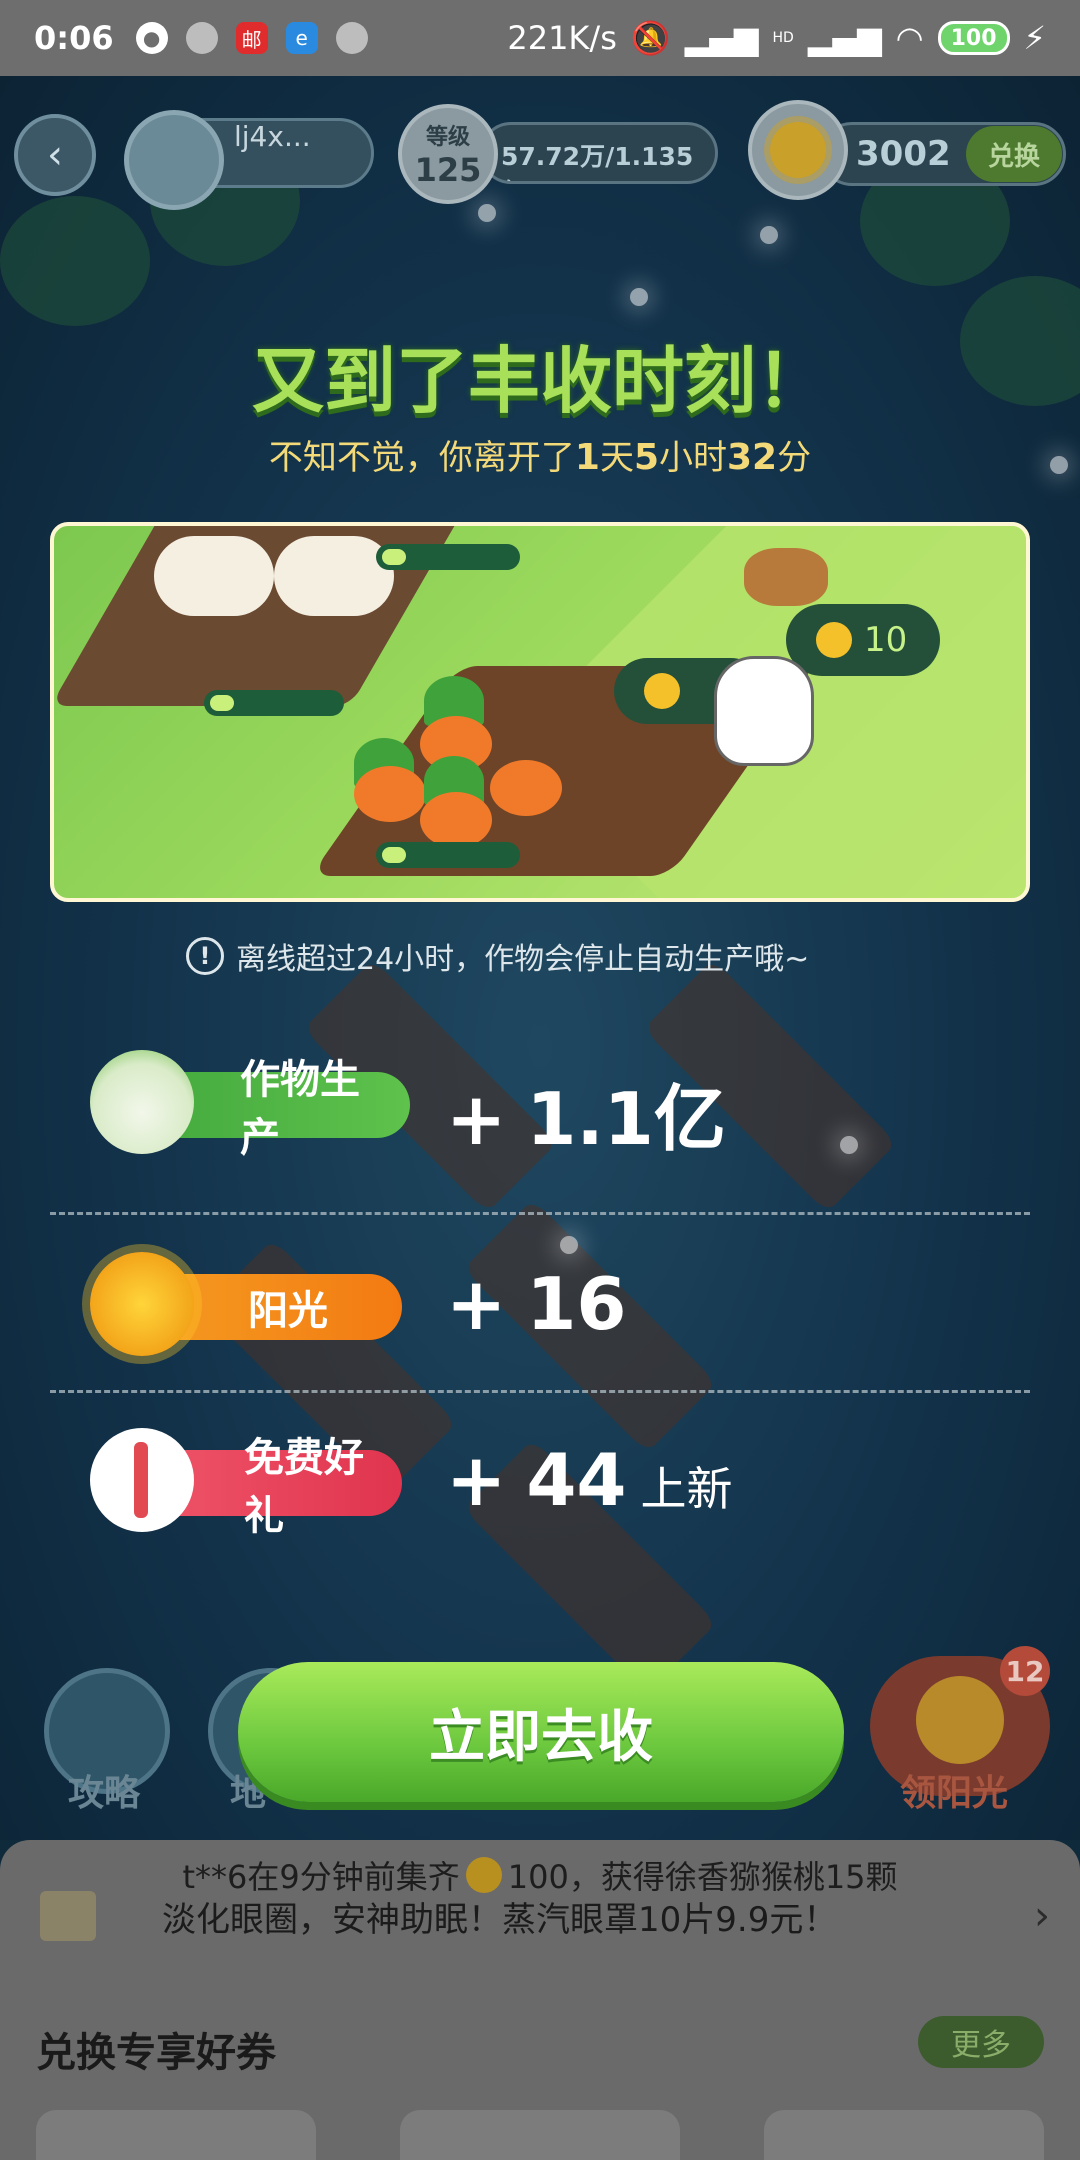 The width and height of the screenshot is (1080, 2160). I want to click on offline-warning-text: 离线超过24小时，作物会停止自动生产哦~, so click(523, 959).